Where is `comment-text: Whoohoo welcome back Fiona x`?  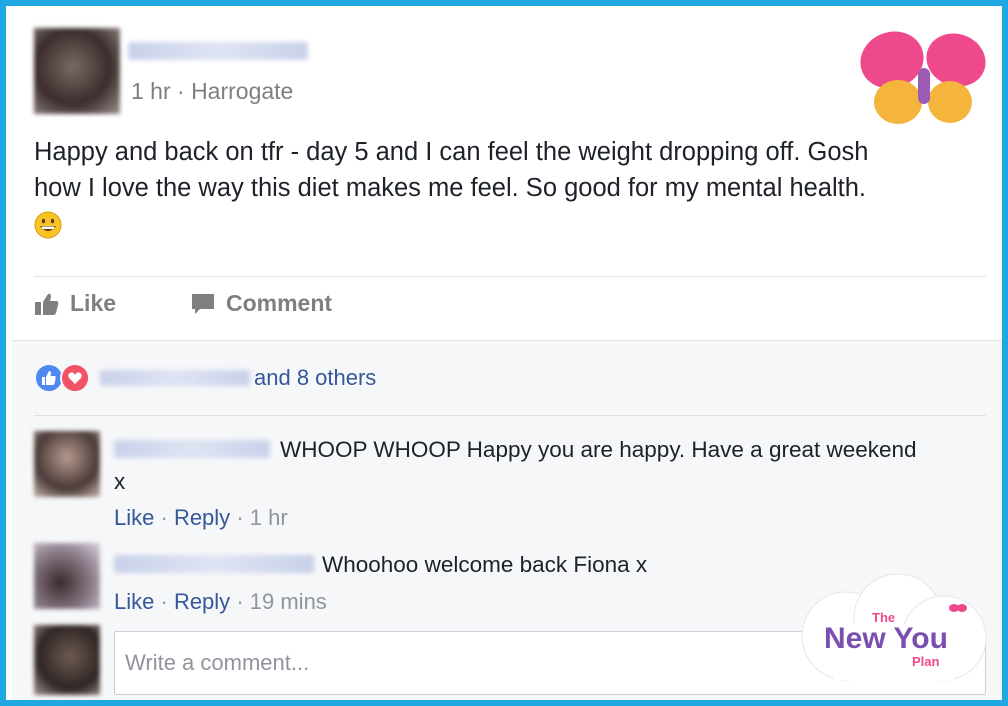
comment-text: Whoohoo welcome back Fiona x is located at coordinates (485, 564).